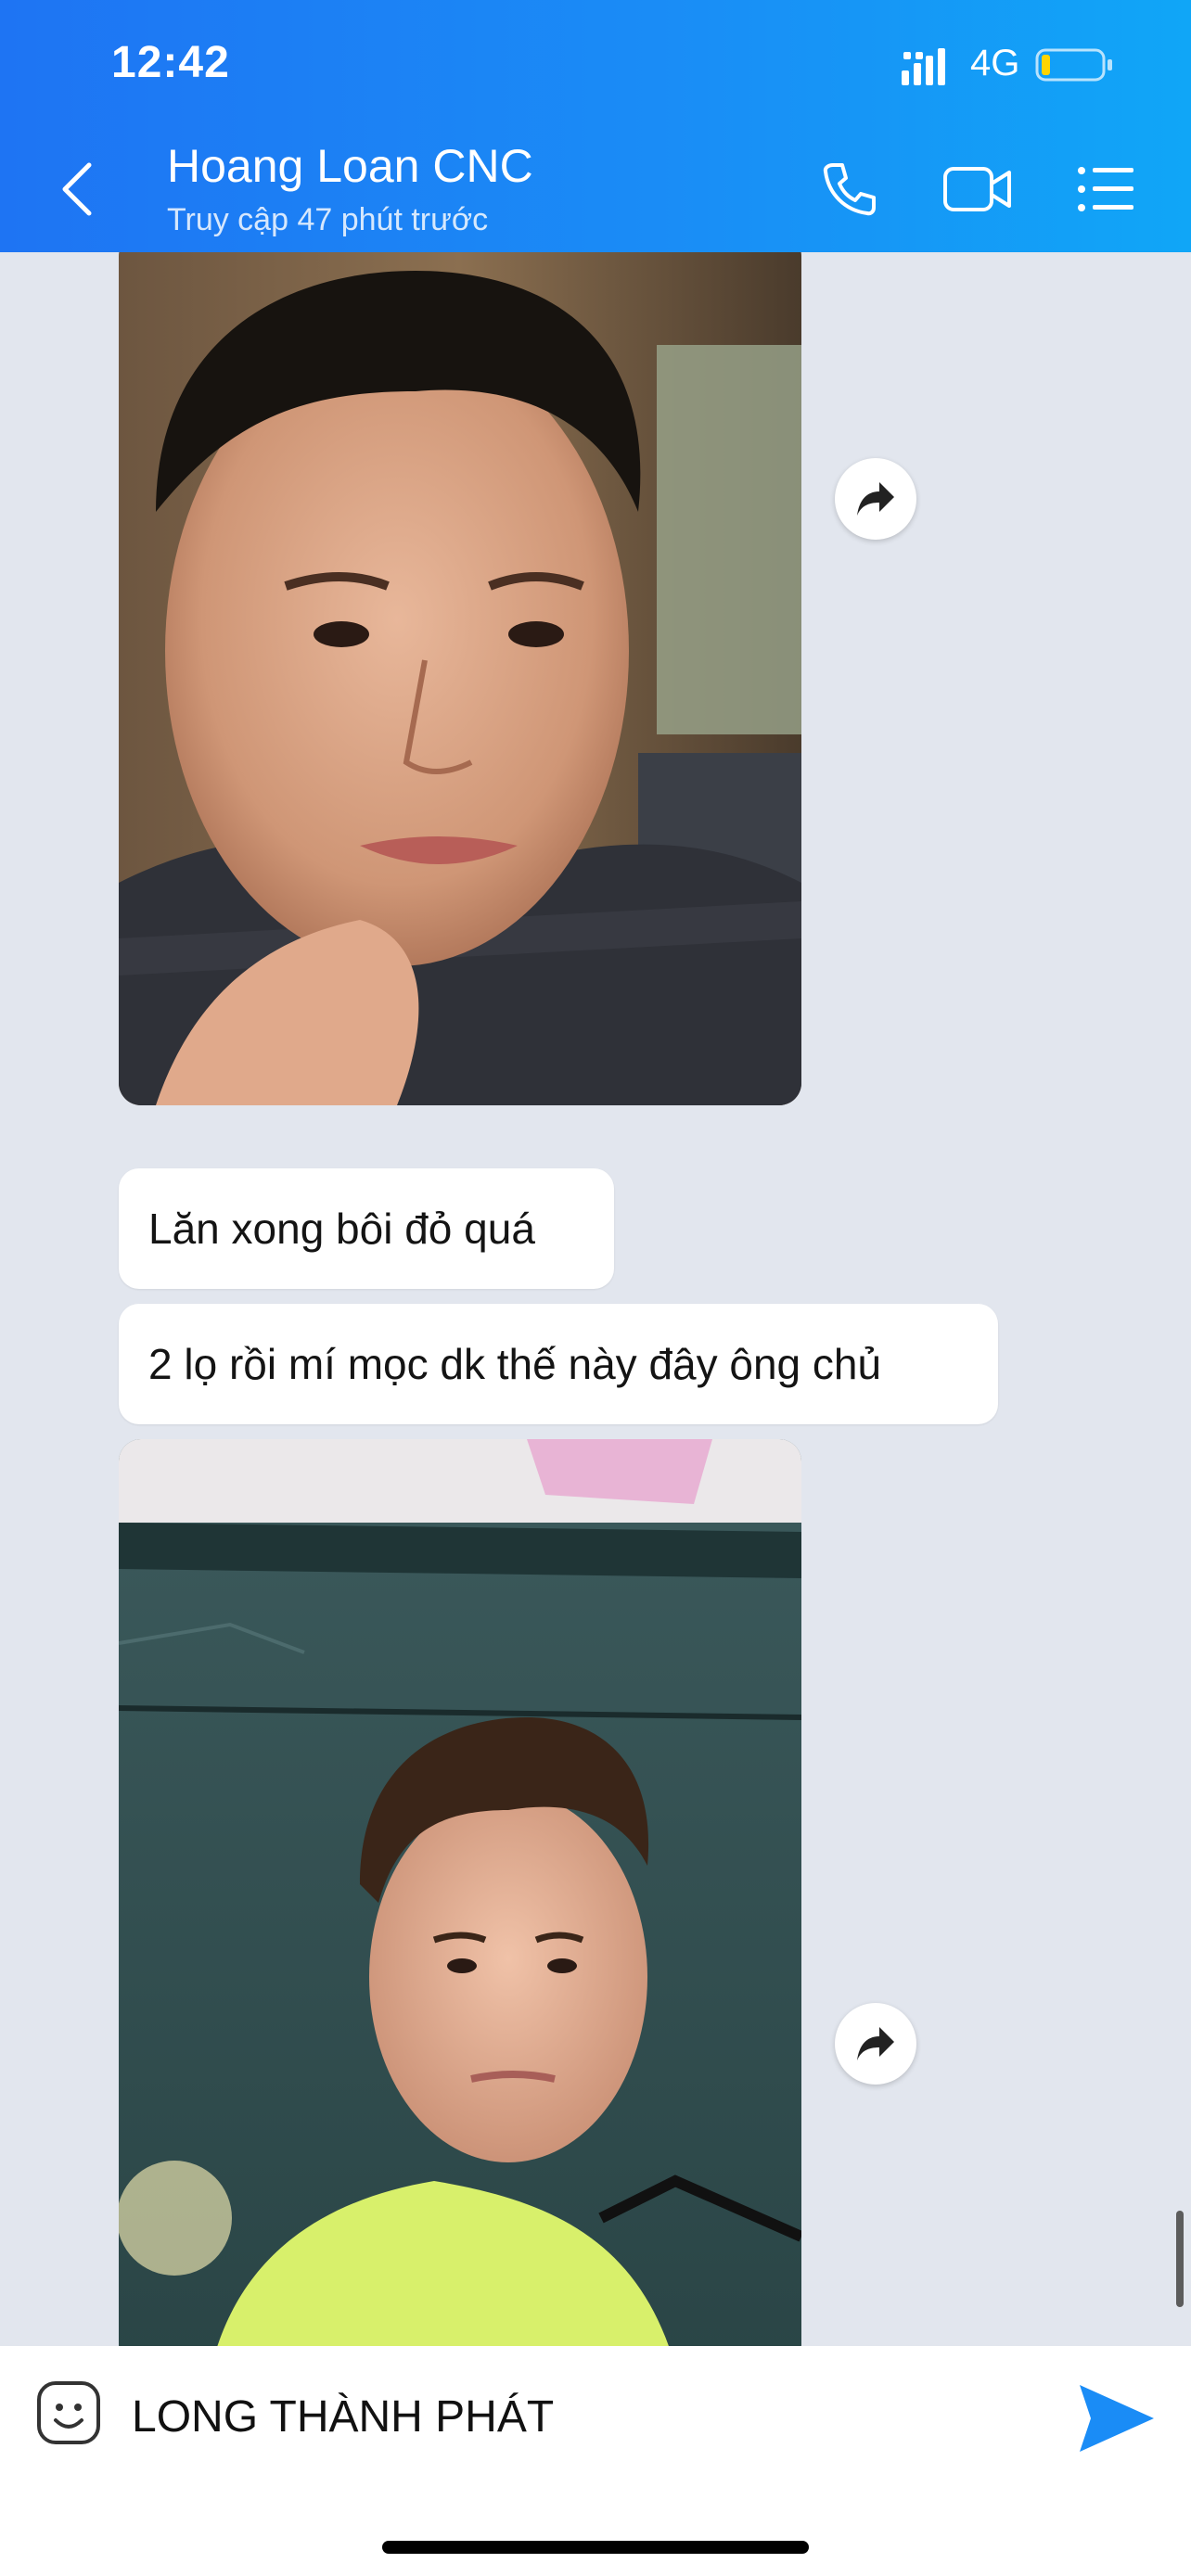  I want to click on status-time: 12:42, so click(170, 62).